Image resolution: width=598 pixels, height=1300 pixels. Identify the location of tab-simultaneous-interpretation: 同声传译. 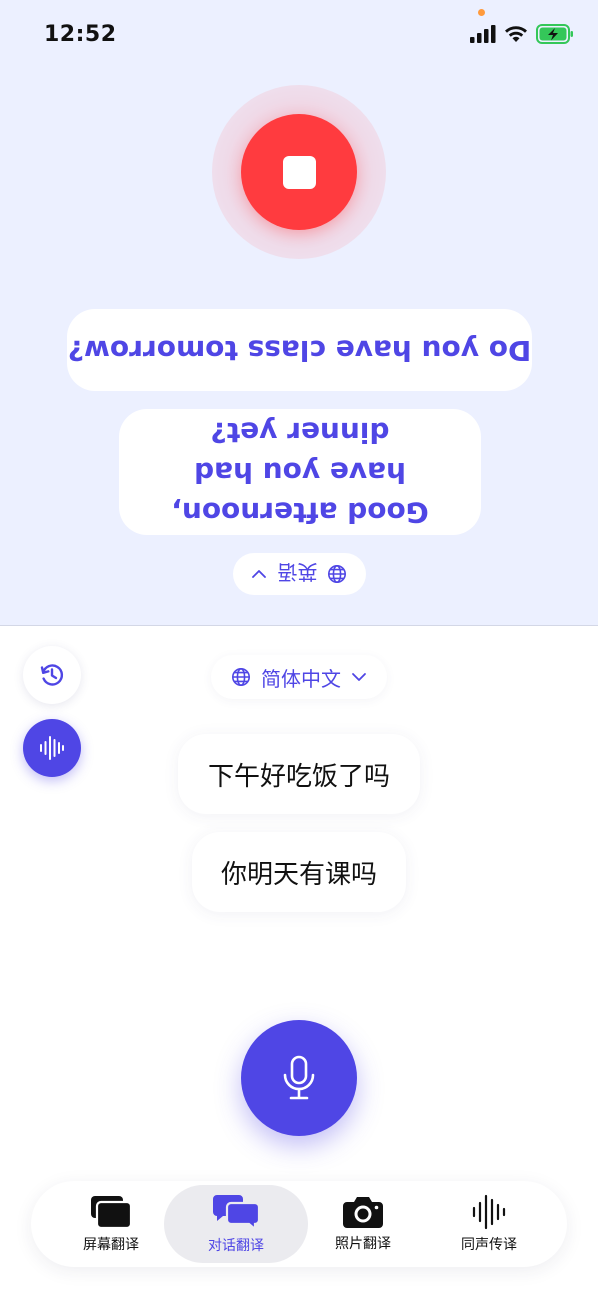
(489, 1224).